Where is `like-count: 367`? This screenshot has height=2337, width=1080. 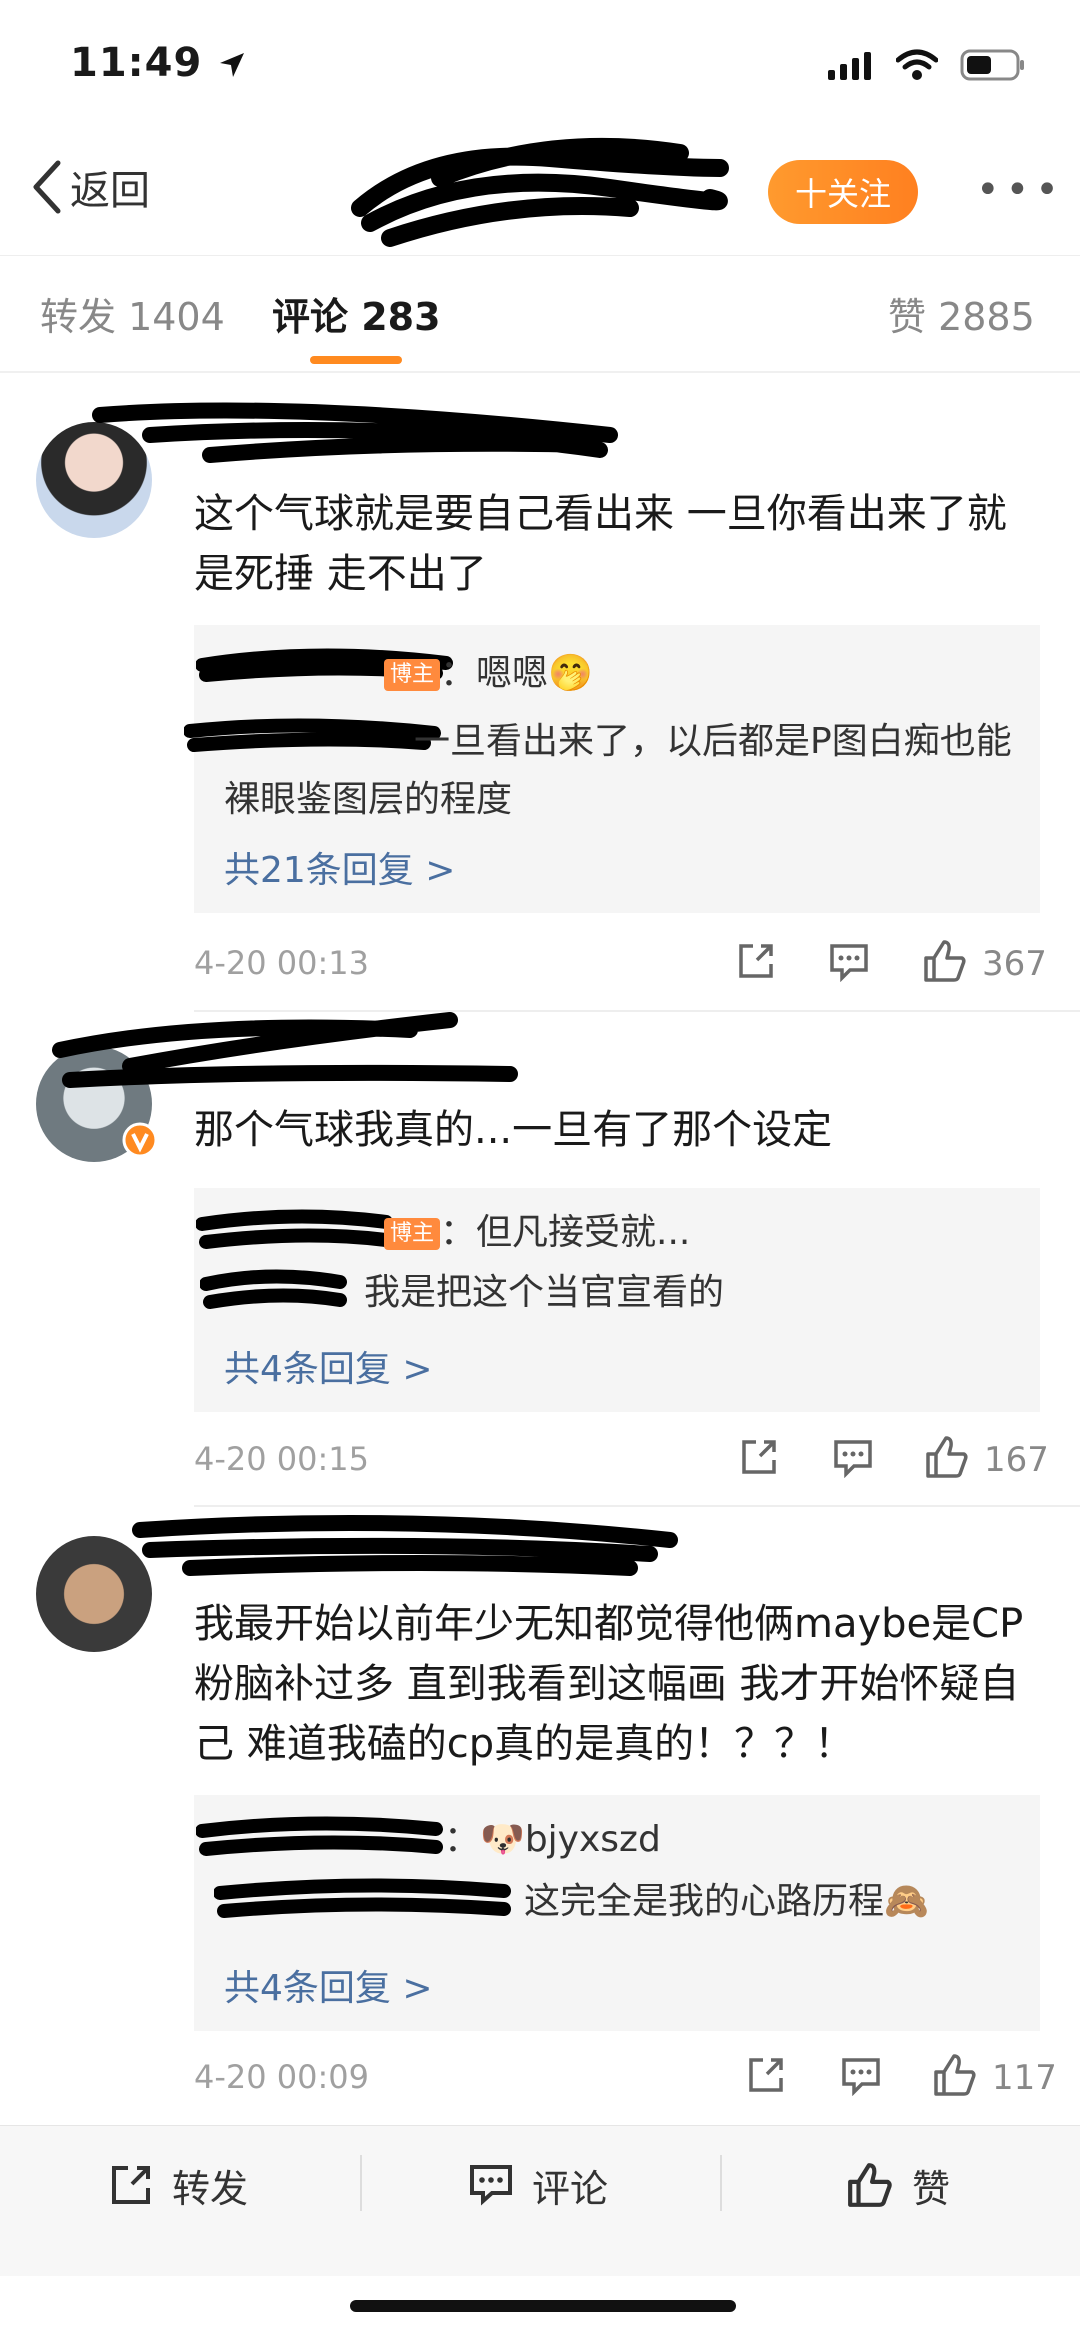
like-count: 367 is located at coordinates (1014, 964).